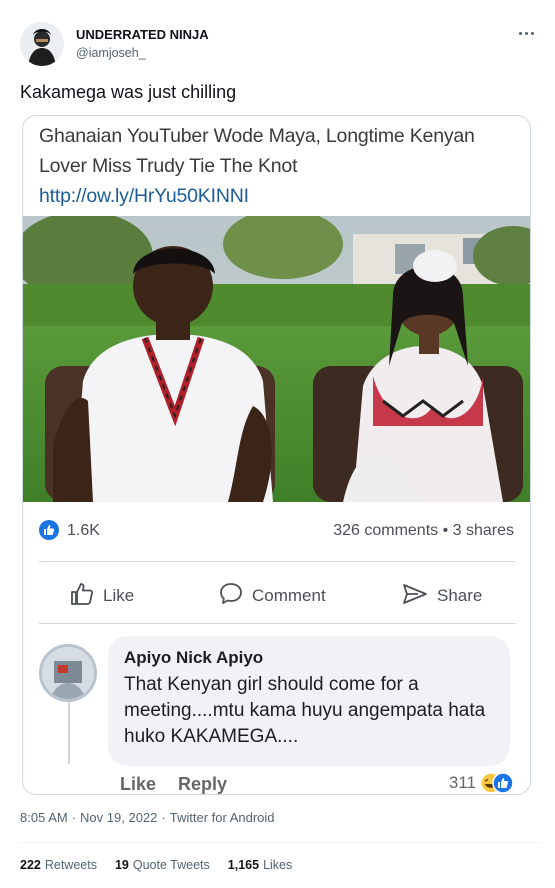 This screenshot has width=555, height=888. Describe the element at coordinates (68, 673) in the screenshot. I see `commenter-avatar` at that location.